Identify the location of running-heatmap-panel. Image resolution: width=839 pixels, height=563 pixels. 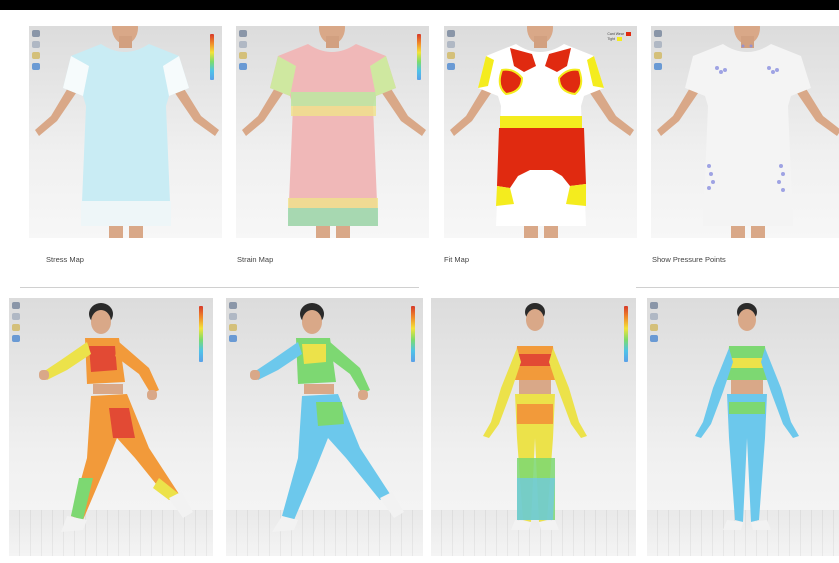
(111, 427).